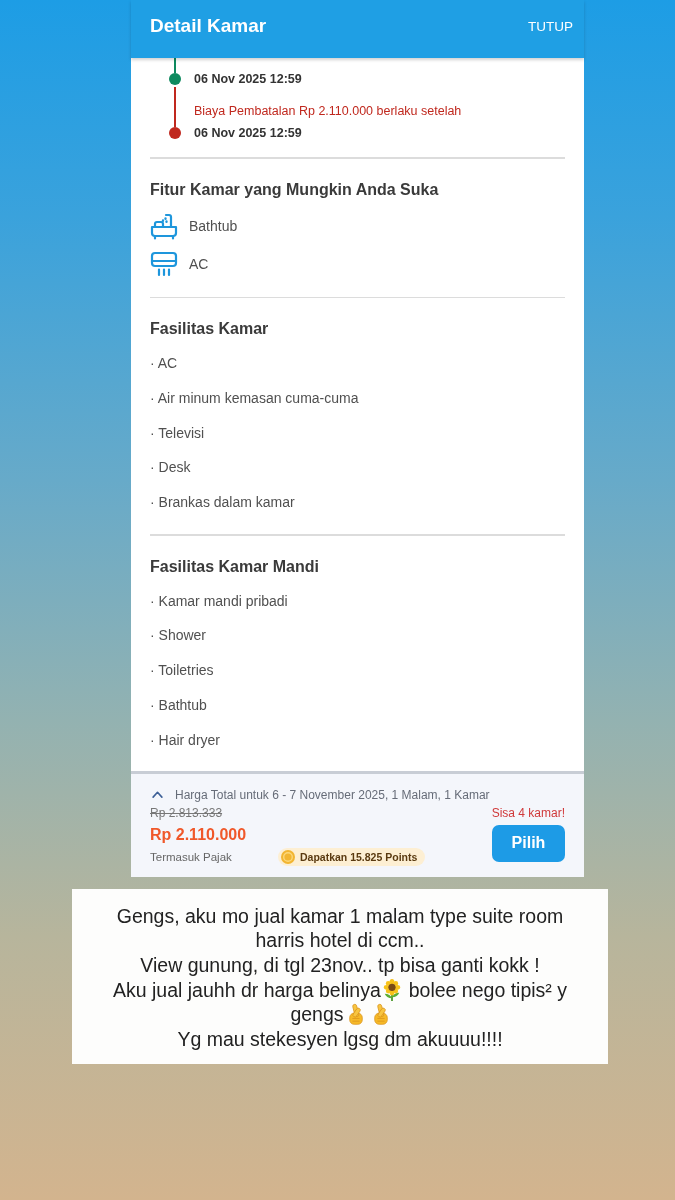  I want to click on caption-text: harris hotel di ccm.., so click(340, 940).